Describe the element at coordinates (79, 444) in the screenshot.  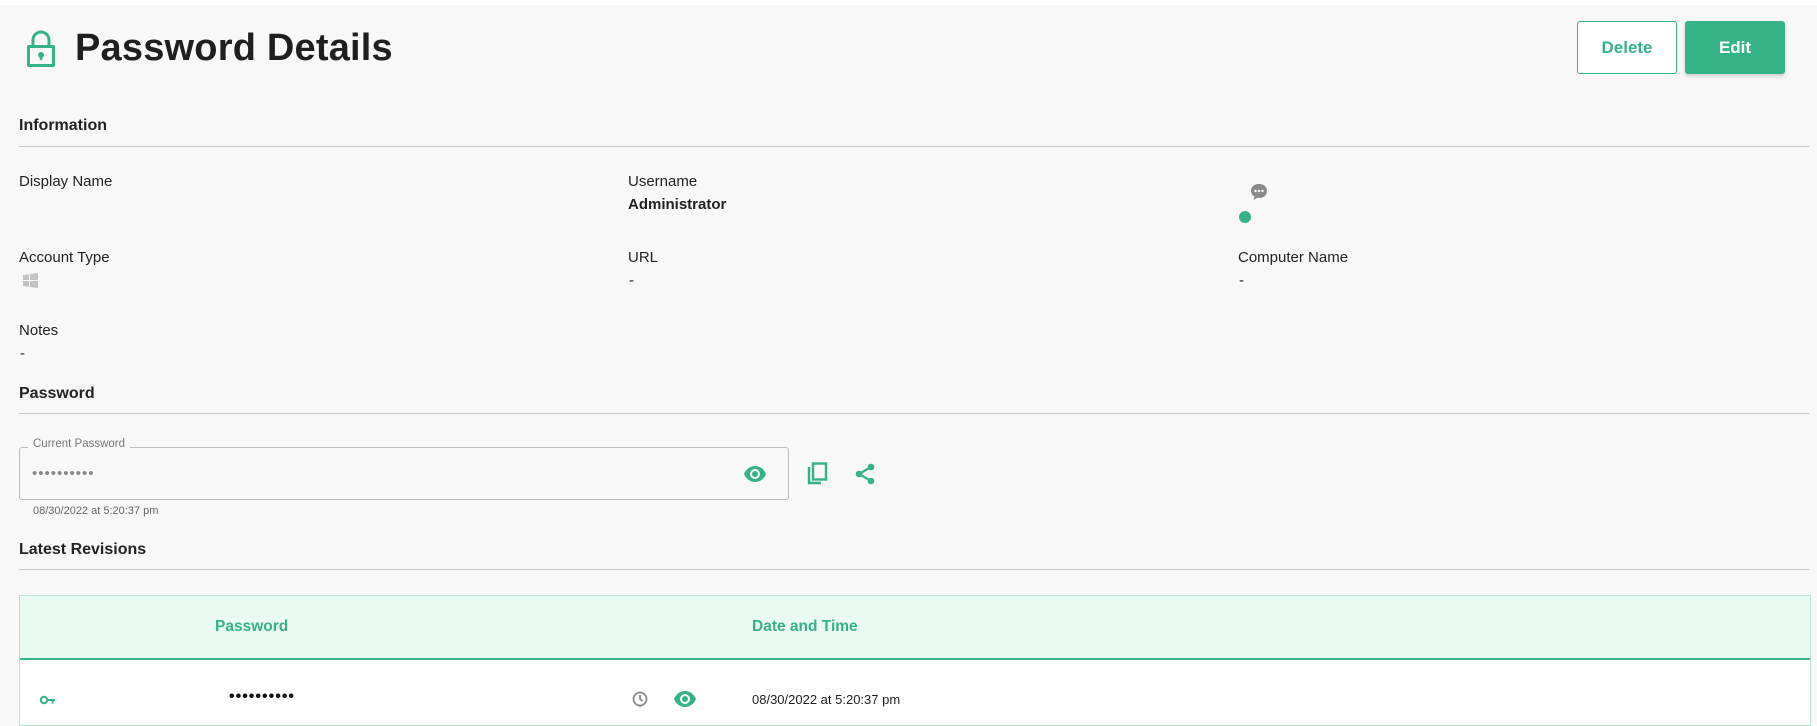
I see `current-password-label: Current Password` at that location.